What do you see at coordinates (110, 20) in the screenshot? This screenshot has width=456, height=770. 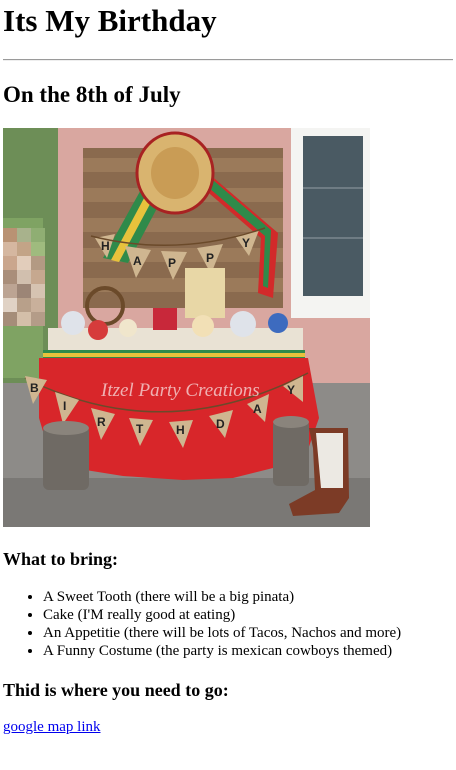 I see `page-title: Its My Birthday` at bounding box center [110, 20].